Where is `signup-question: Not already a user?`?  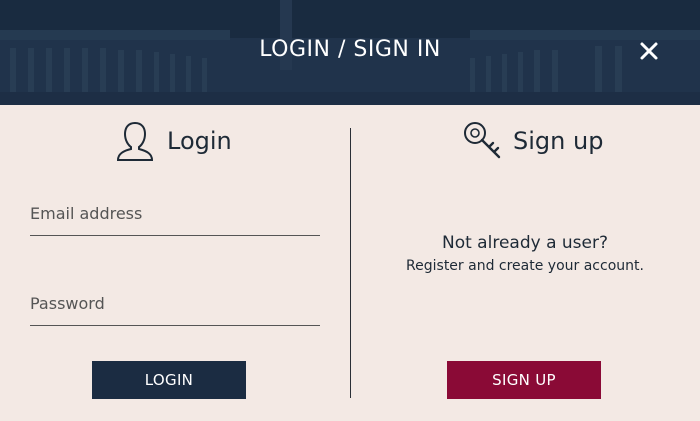 signup-question: Not already a user? is located at coordinates (525, 243).